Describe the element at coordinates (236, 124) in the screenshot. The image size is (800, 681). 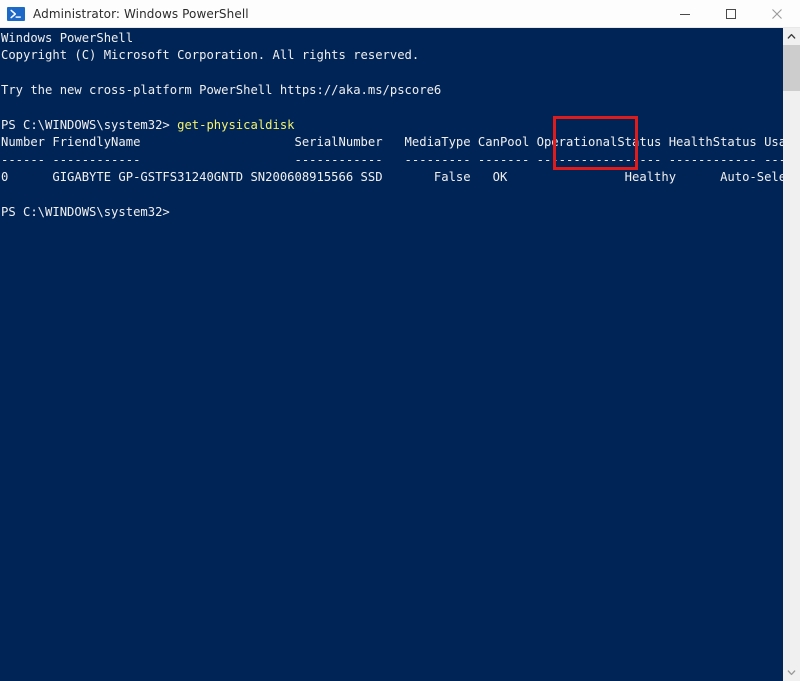
I see `command-text: get-physicaldisk` at that location.